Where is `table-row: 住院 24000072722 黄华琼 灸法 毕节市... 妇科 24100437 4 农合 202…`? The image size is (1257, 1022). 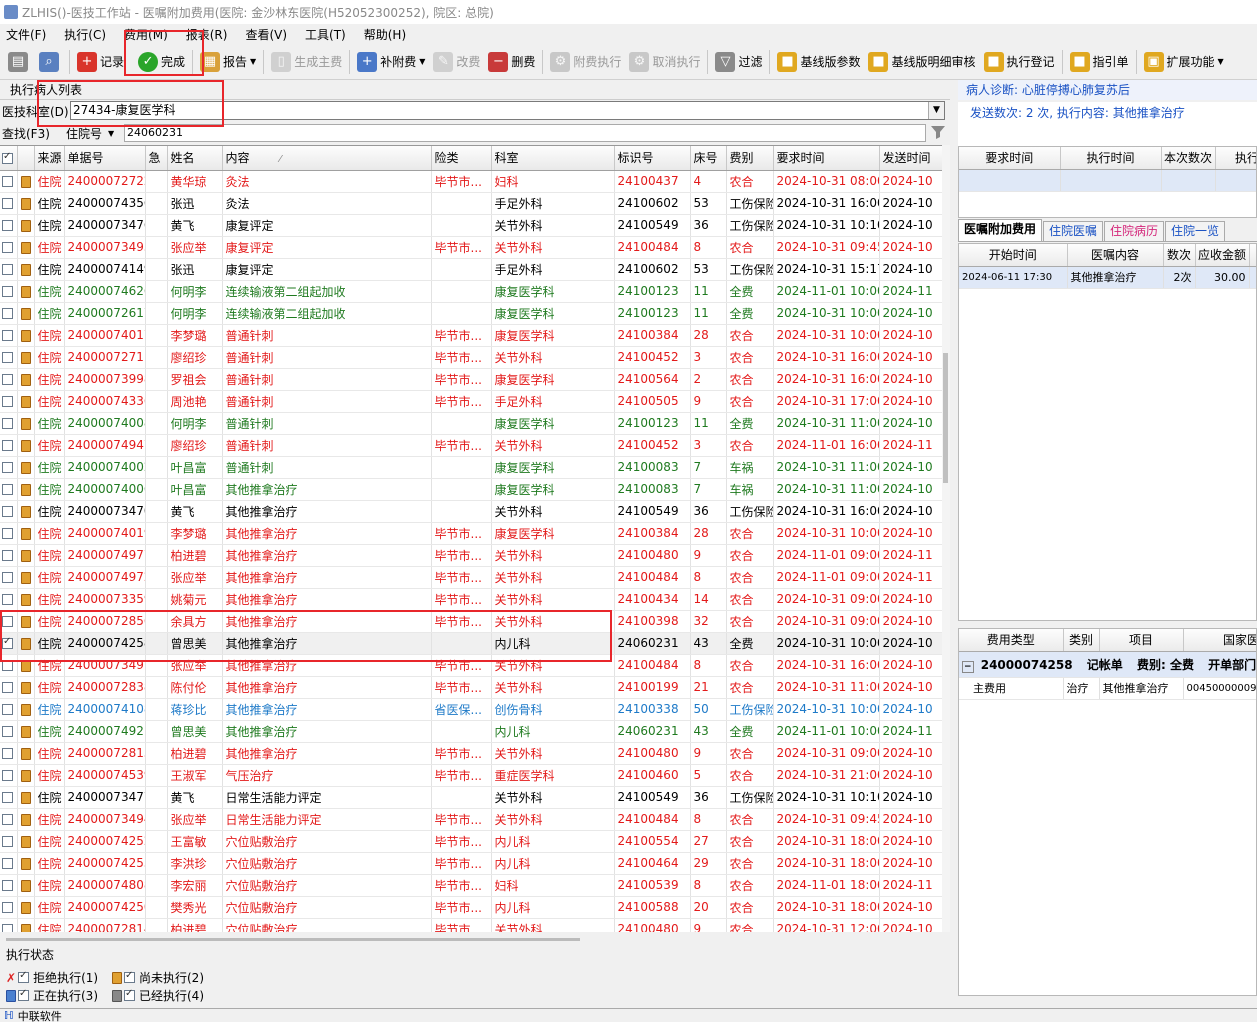
table-row: 住院 24000072722 黄华琼 灸法 毕节市... 妇科 24100437 4 农合 202… is located at coordinates (471, 181).